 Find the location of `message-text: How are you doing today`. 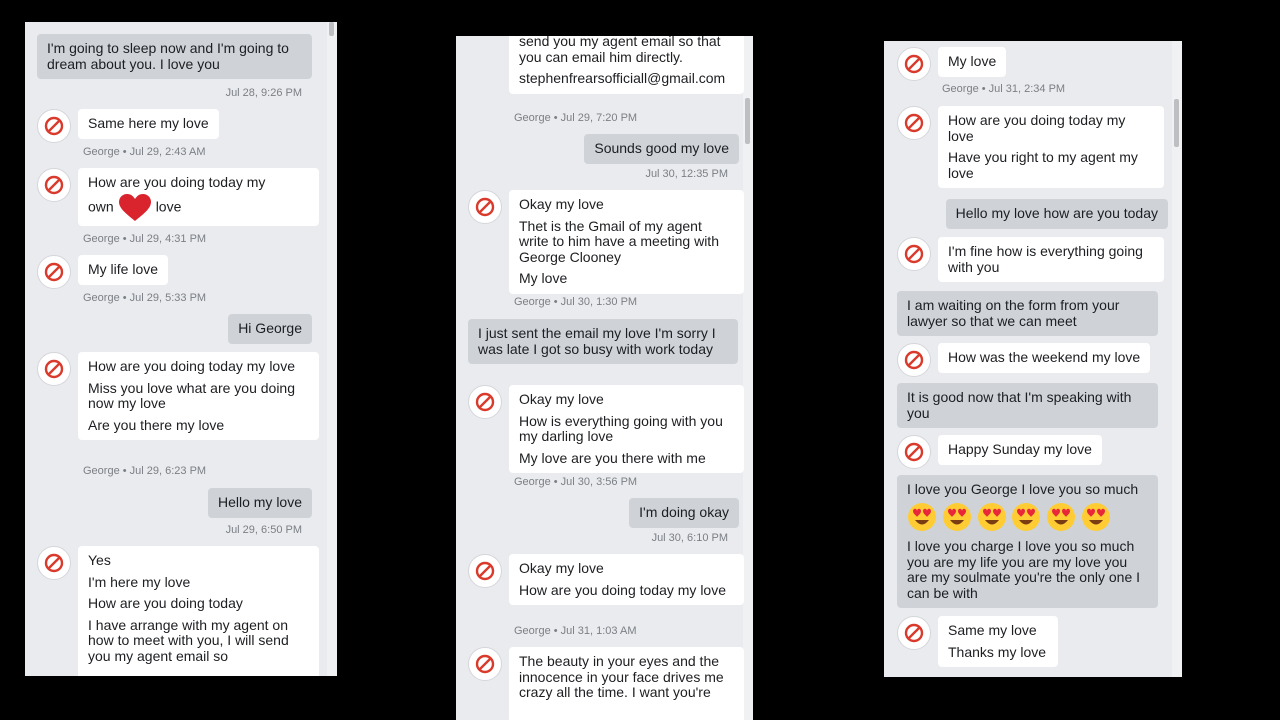

message-text: How are you doing today is located at coordinates (165, 603).